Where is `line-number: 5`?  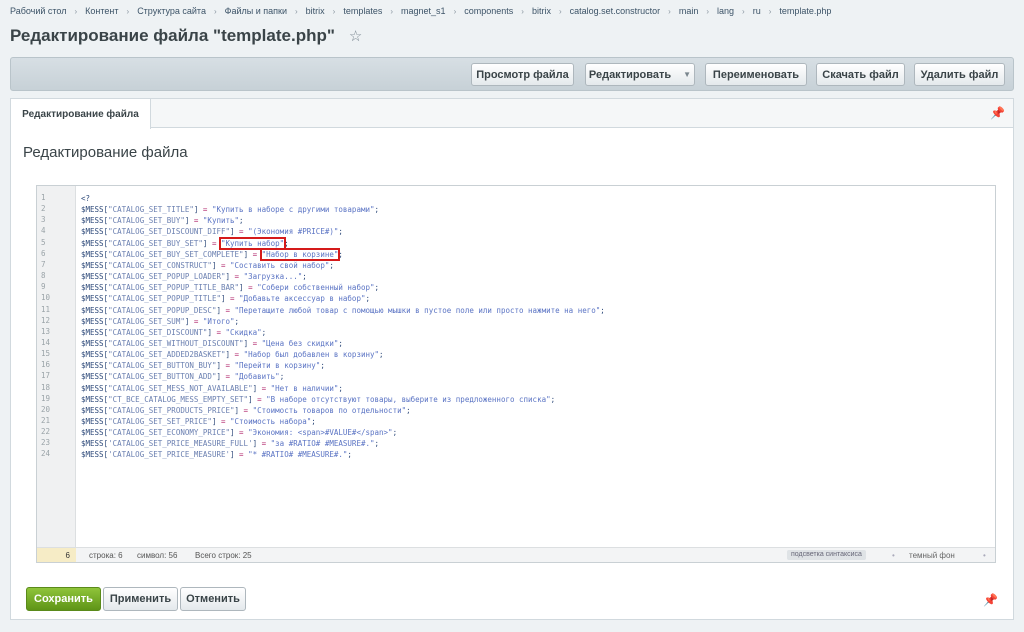
line-number: 5 is located at coordinates (43, 242).